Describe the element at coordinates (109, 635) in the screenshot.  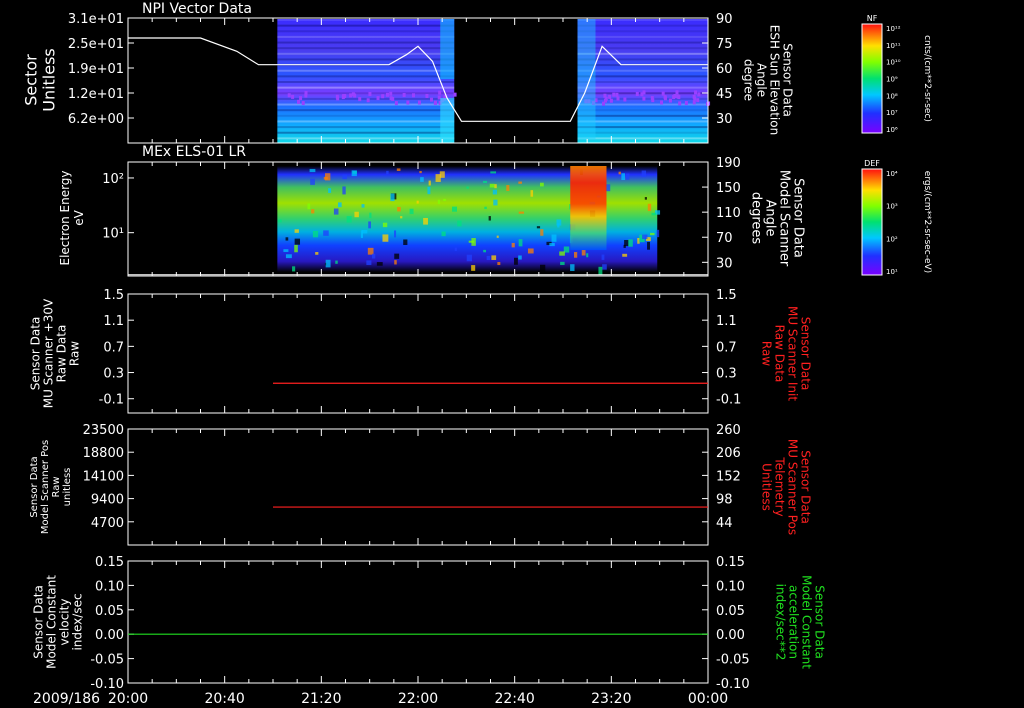
I see `panel-5-y-tick-label-left: 0.00` at that location.